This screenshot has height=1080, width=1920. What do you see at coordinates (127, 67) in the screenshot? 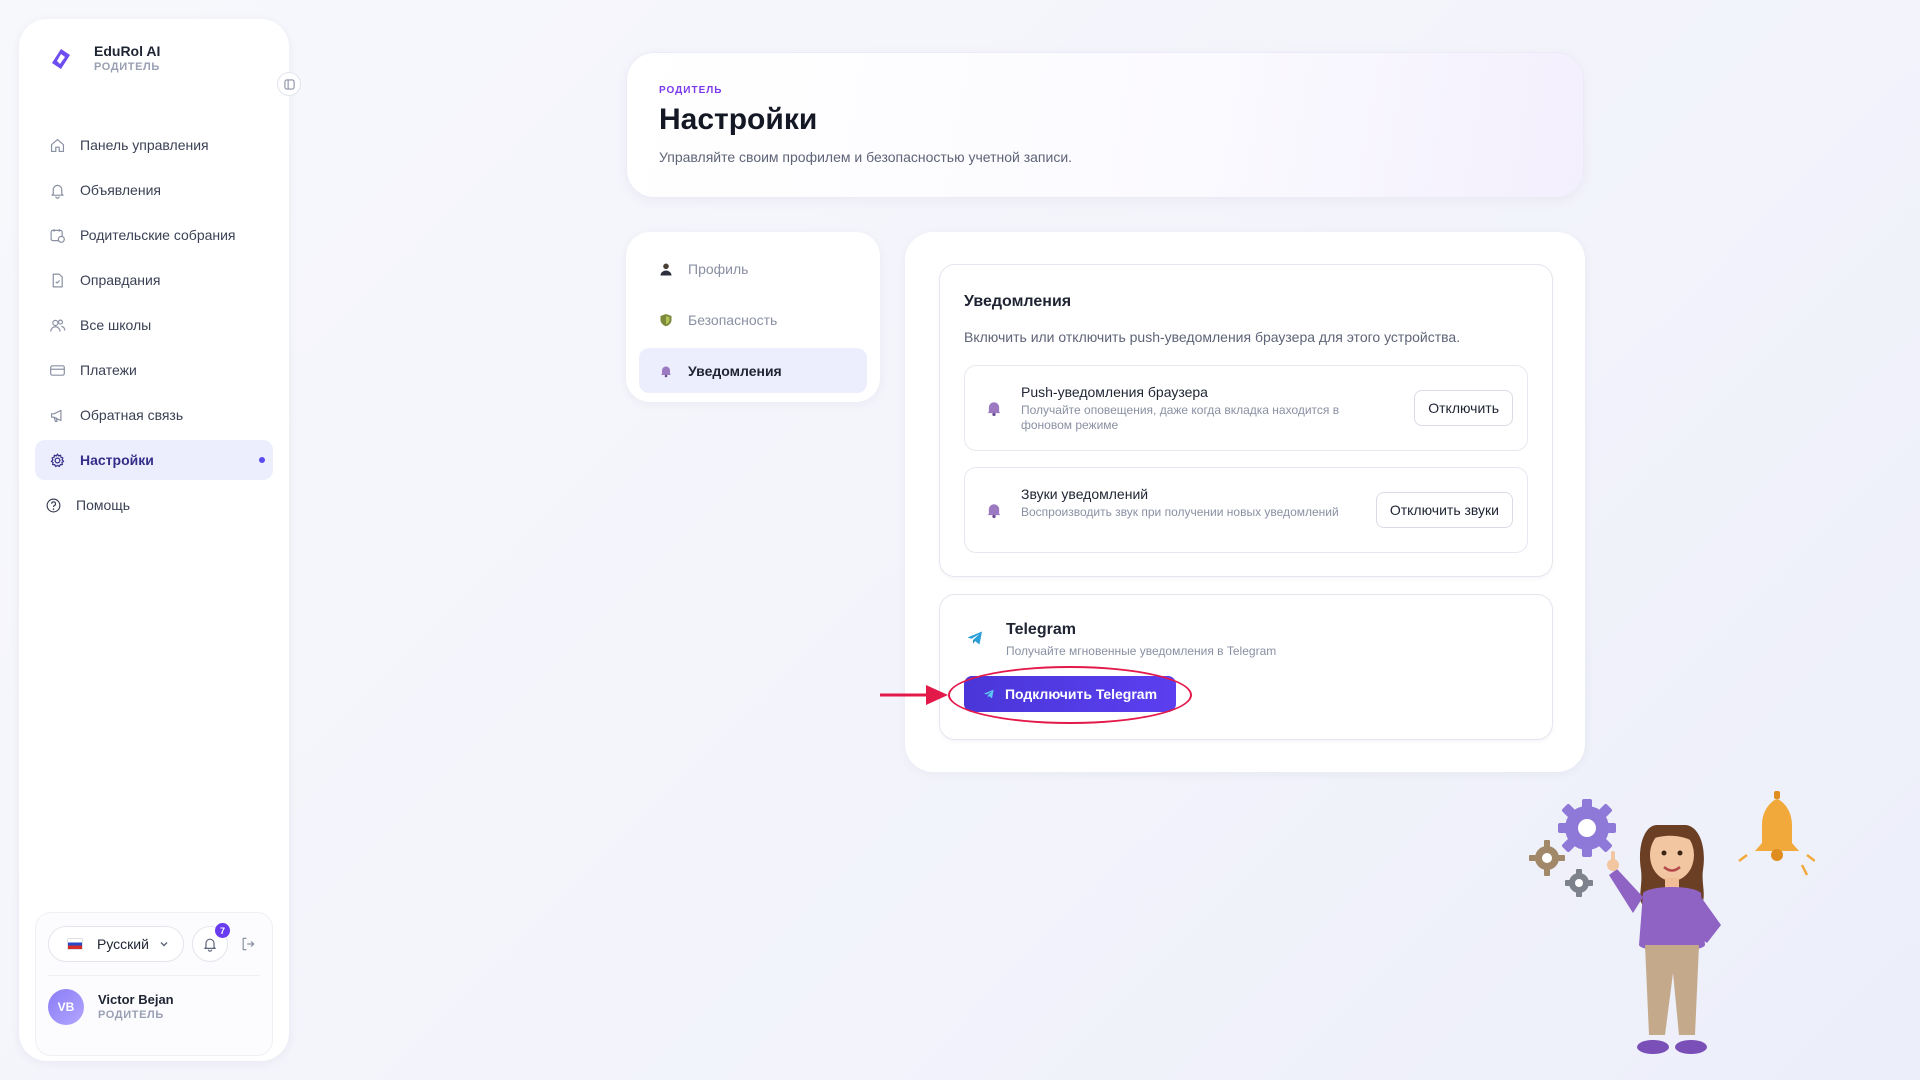
I see `brand-role: РОДИТЕЛЬ` at bounding box center [127, 67].